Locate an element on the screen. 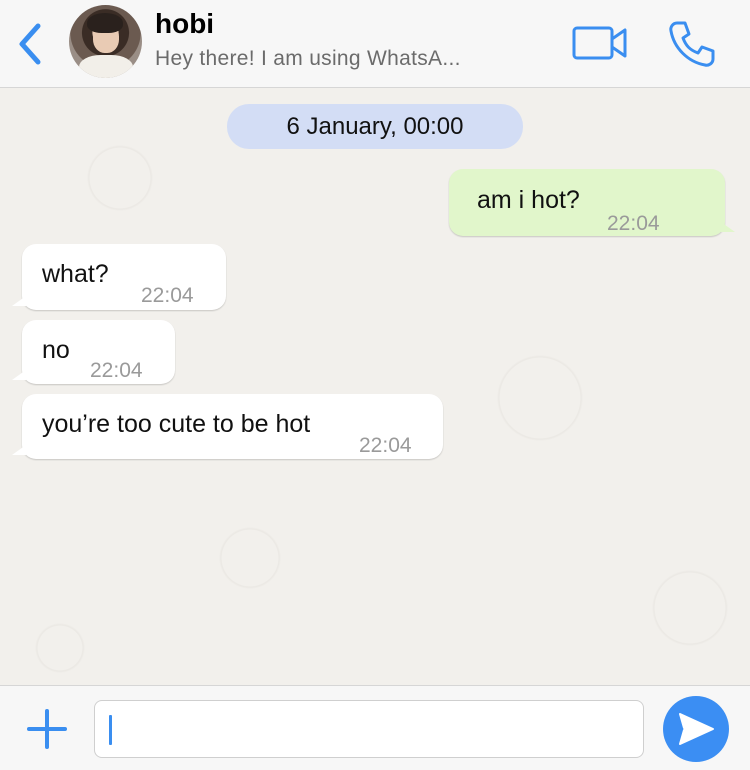 This screenshot has height=770, width=750. composer-bar is located at coordinates (375, 727).